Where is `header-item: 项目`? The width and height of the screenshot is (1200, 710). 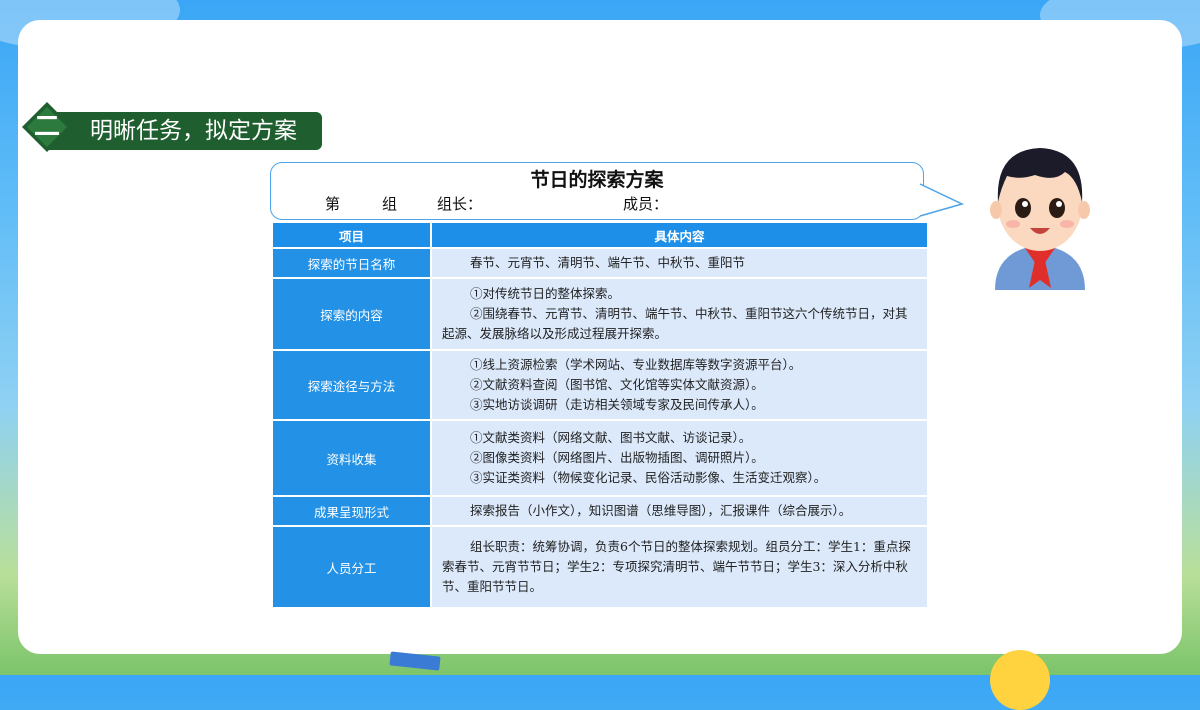 header-item: 项目 is located at coordinates (351, 235).